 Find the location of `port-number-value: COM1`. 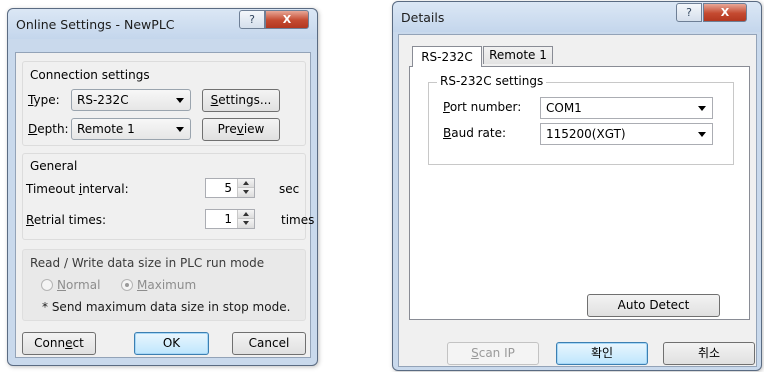

port-number-value: COM1 is located at coordinates (564, 108).